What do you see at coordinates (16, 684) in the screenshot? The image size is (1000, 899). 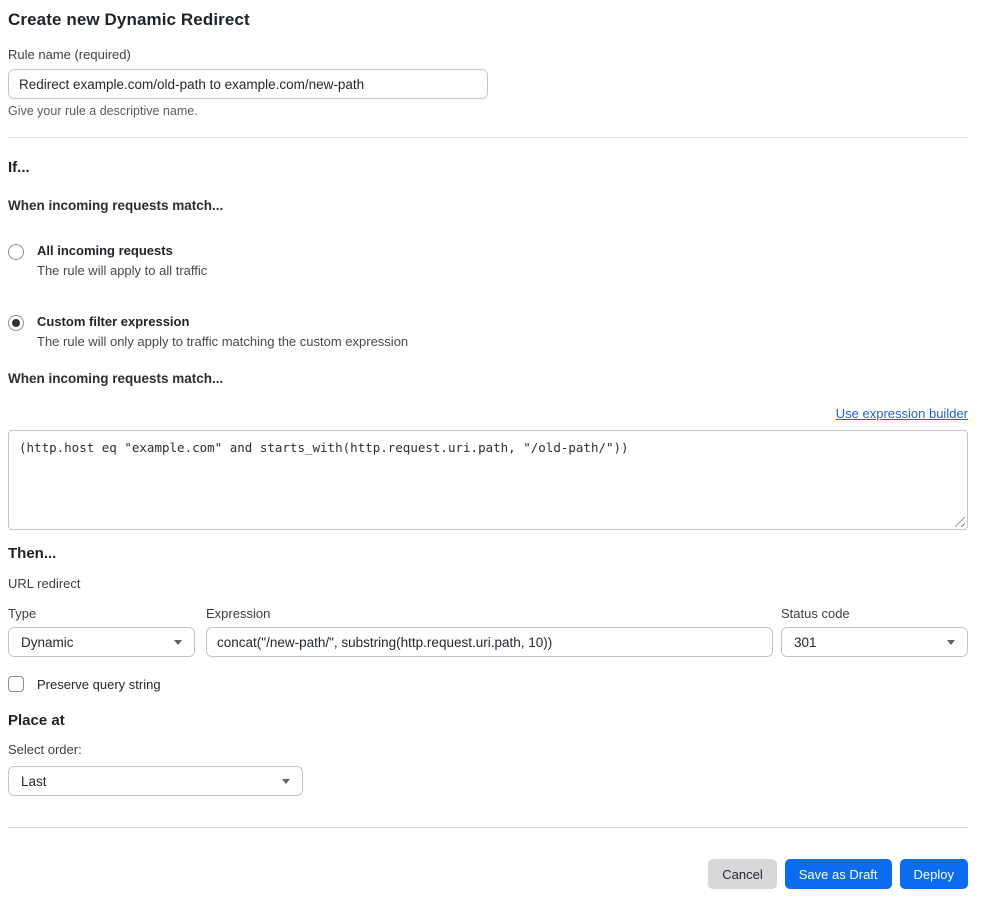 I see `preserve-query-checkbox` at bounding box center [16, 684].